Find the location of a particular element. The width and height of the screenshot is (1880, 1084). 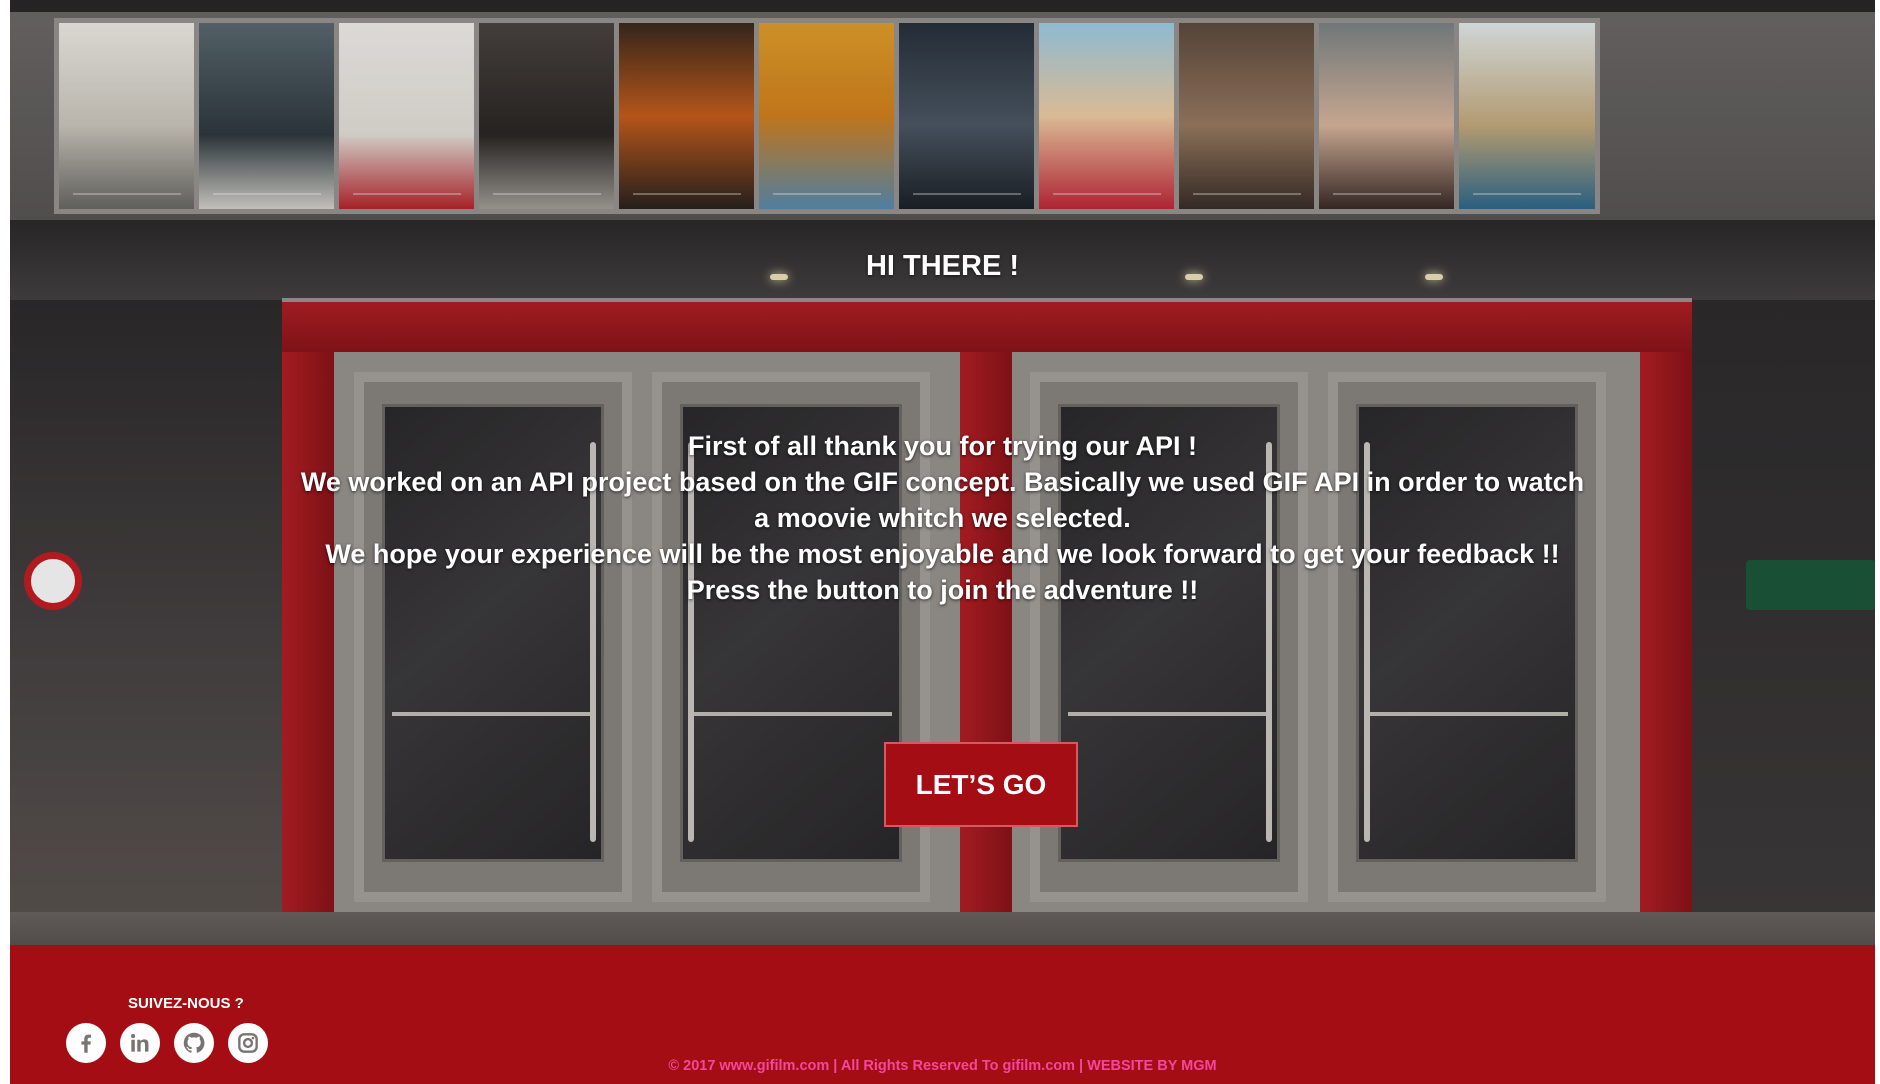

social-links is located at coordinates (167, 1043).